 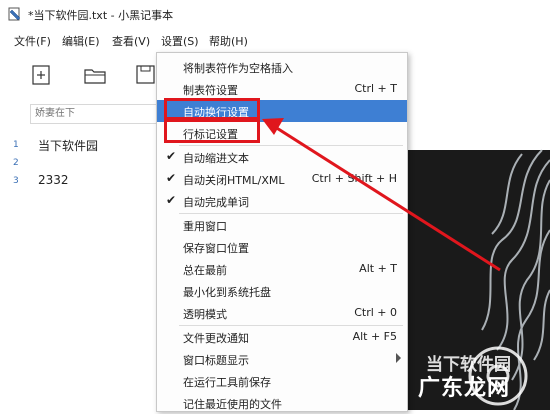 I want to click on menu-item-tab-settings: 制表符设置 Ctrl + T, so click(x=282, y=89).